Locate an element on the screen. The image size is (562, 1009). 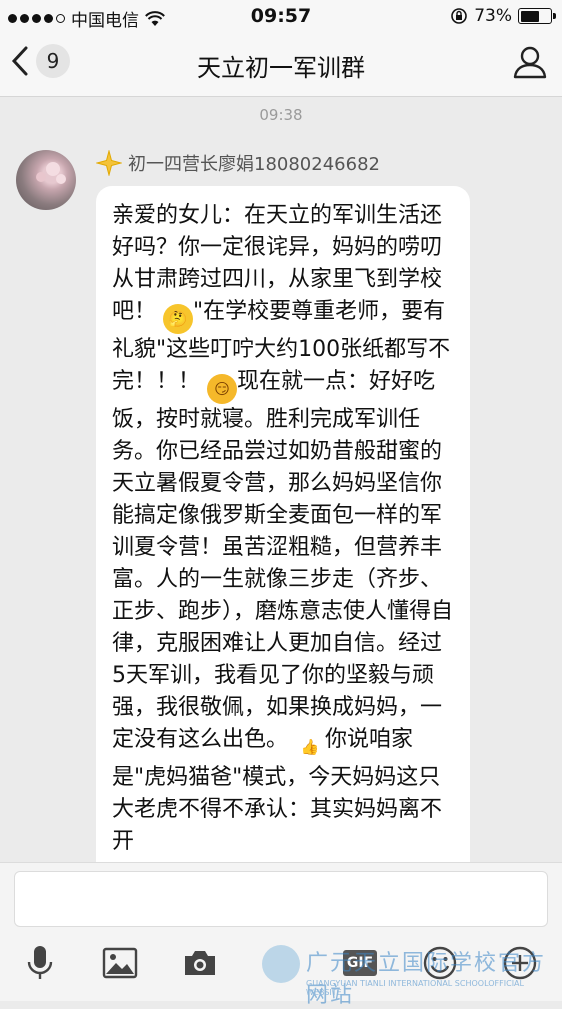
group-members-button is located at coordinates (530, 64).